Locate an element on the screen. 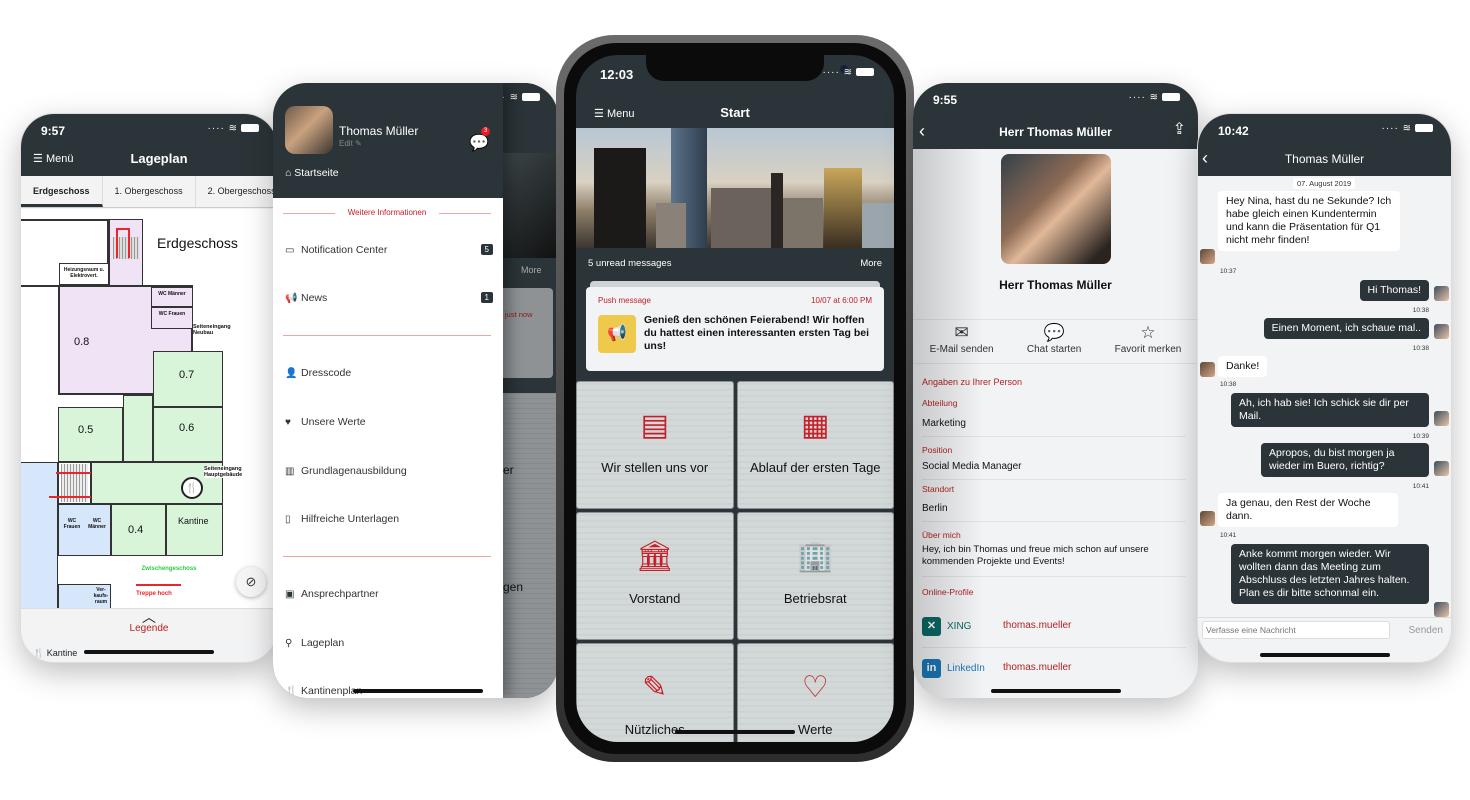 This screenshot has height=800, width=1470. tab-1-obergeschoss: 1. Obergeschoss is located at coordinates (149, 191).